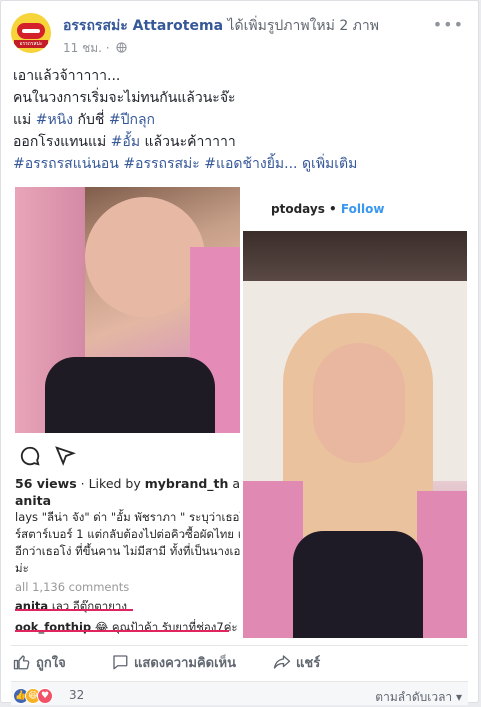 This screenshot has height=707, width=481. What do you see at coordinates (239, 142) in the screenshot?
I see `post-text-line: ออกโรงแทนแม่ #อั้ม แล้วนะค้าาาาา` at bounding box center [239, 142].